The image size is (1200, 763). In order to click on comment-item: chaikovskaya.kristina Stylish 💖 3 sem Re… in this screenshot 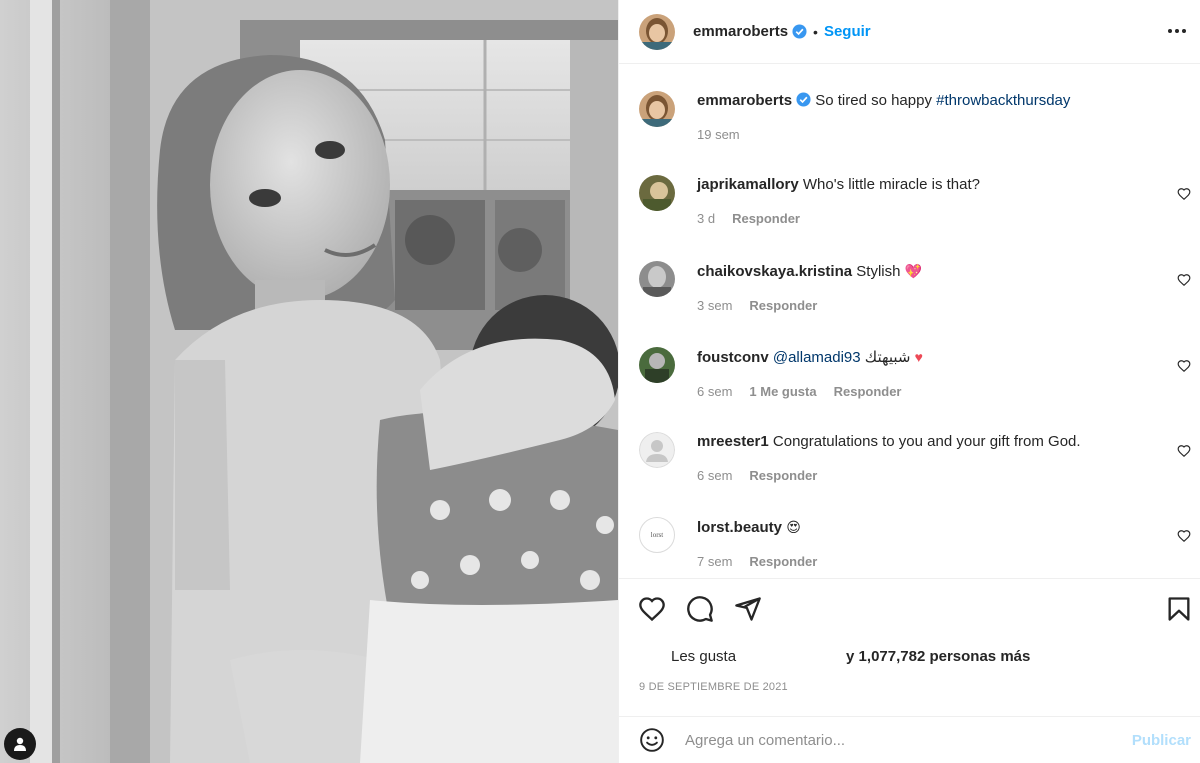, I will do `click(915, 291)`.